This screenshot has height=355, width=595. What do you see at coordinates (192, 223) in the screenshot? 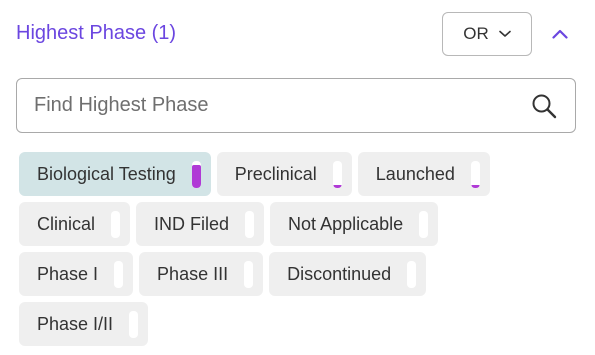
I see `chip-label: IND Filed` at bounding box center [192, 223].